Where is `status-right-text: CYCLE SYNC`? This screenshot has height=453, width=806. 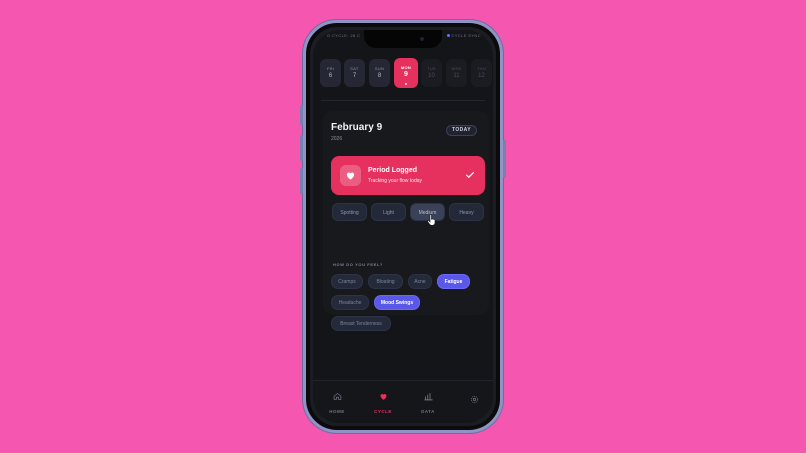
status-right-text: CYCLE SYNC is located at coordinates (466, 35).